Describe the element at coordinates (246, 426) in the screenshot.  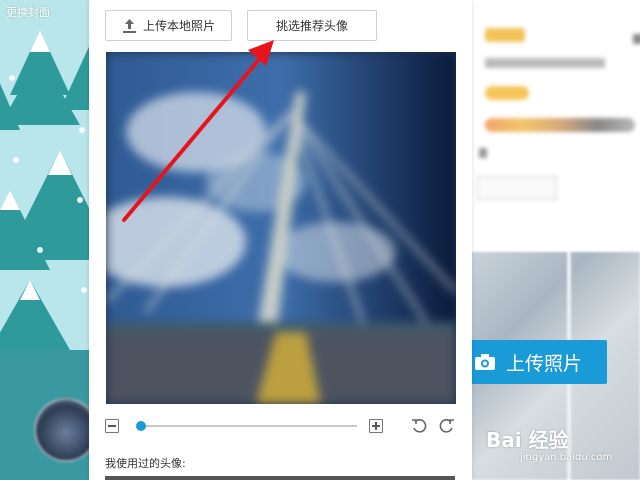
I see `zoom-slider` at that location.